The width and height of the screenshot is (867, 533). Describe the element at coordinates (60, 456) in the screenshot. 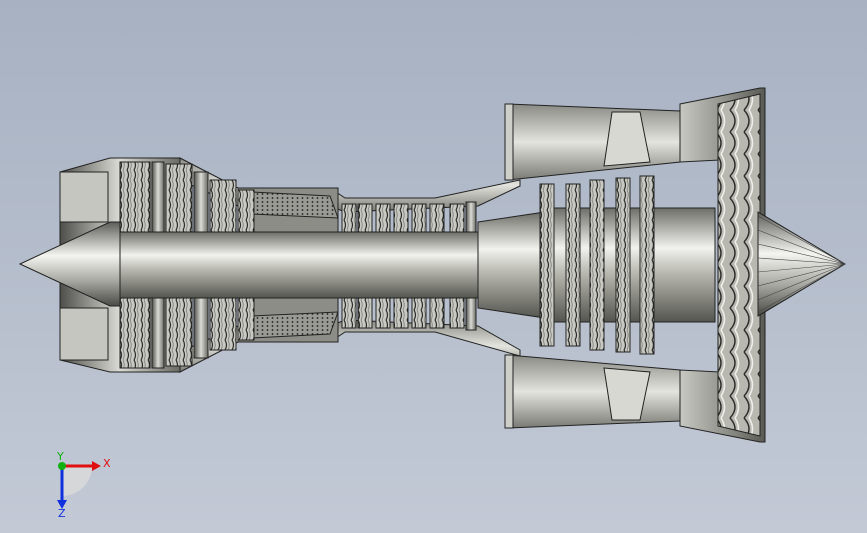

I see `y-axis-label: Y` at that location.